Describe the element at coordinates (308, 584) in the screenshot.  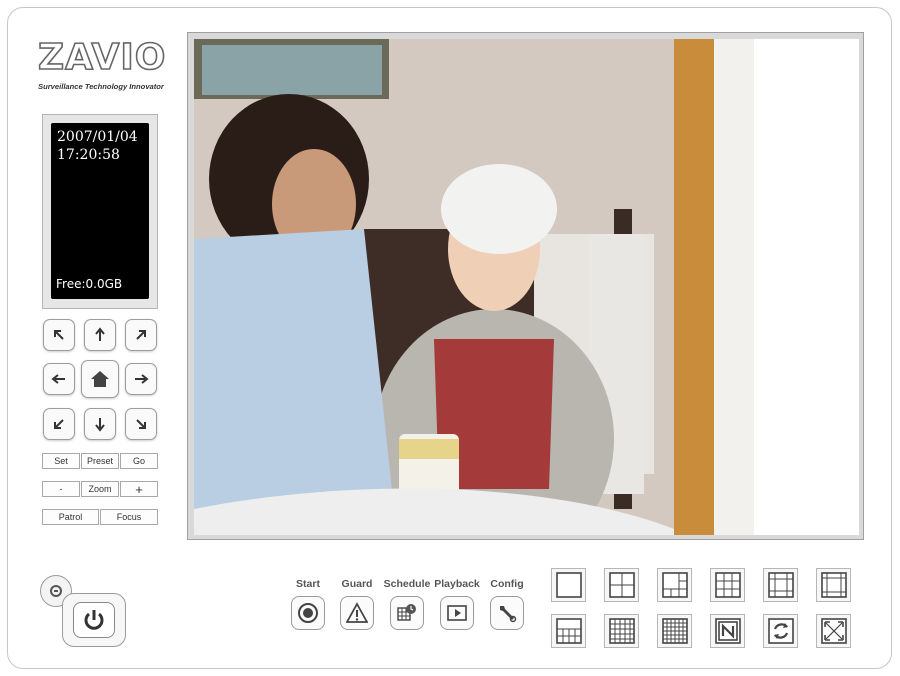
I see `start-label: Start` at that location.